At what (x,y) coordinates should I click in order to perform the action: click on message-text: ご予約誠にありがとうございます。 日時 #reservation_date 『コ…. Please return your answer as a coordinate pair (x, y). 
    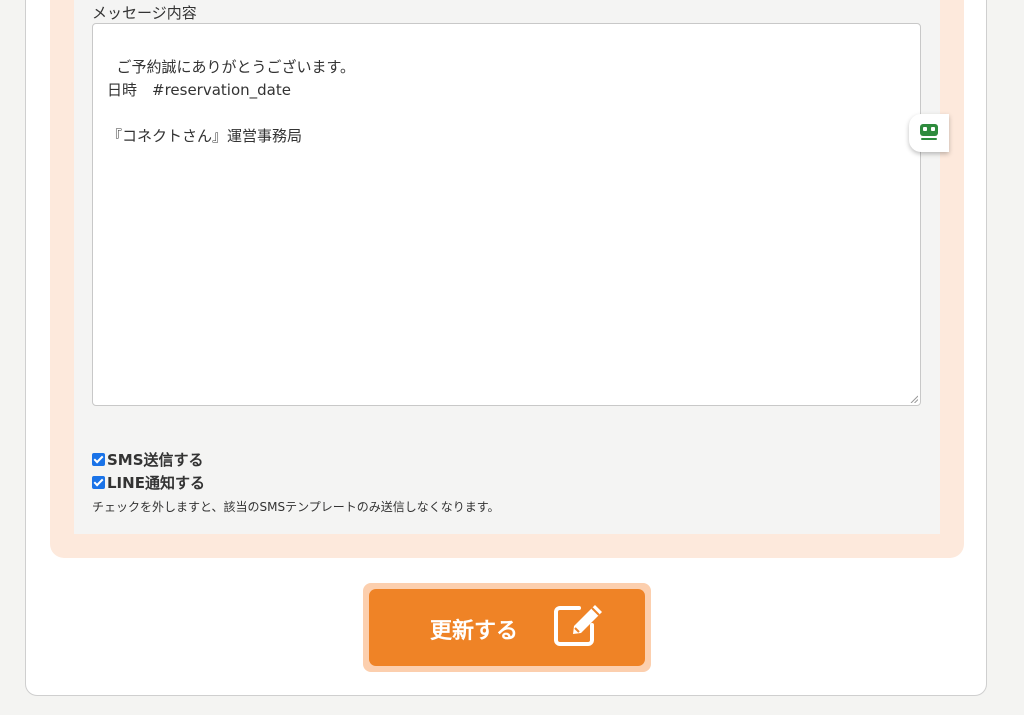
    Looking at the image, I should click on (231, 101).